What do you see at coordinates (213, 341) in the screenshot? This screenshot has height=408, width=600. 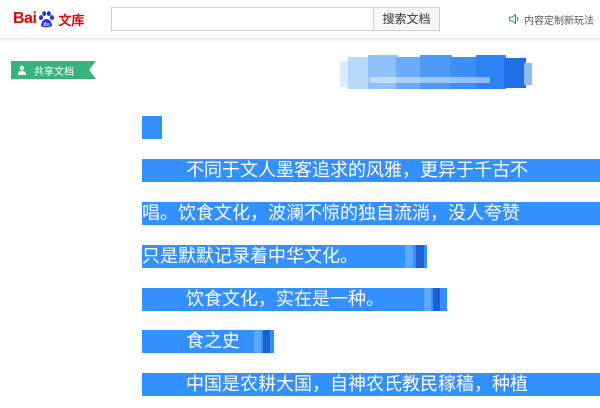 I see `paragraph-line: 食之史` at bounding box center [213, 341].